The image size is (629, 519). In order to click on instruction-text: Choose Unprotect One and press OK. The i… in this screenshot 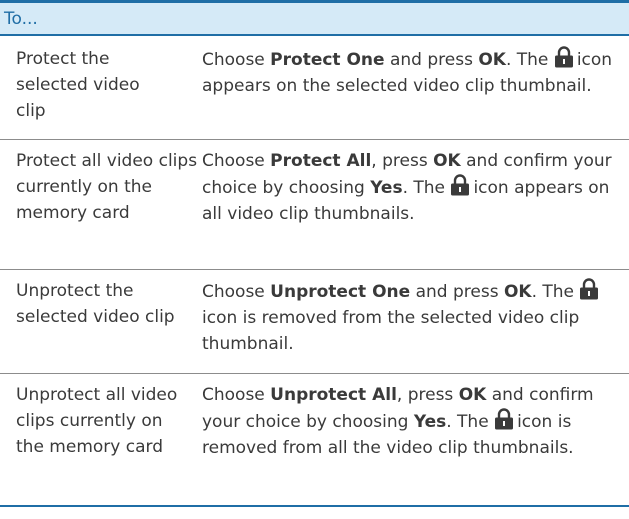, I will do `click(413, 317)`.